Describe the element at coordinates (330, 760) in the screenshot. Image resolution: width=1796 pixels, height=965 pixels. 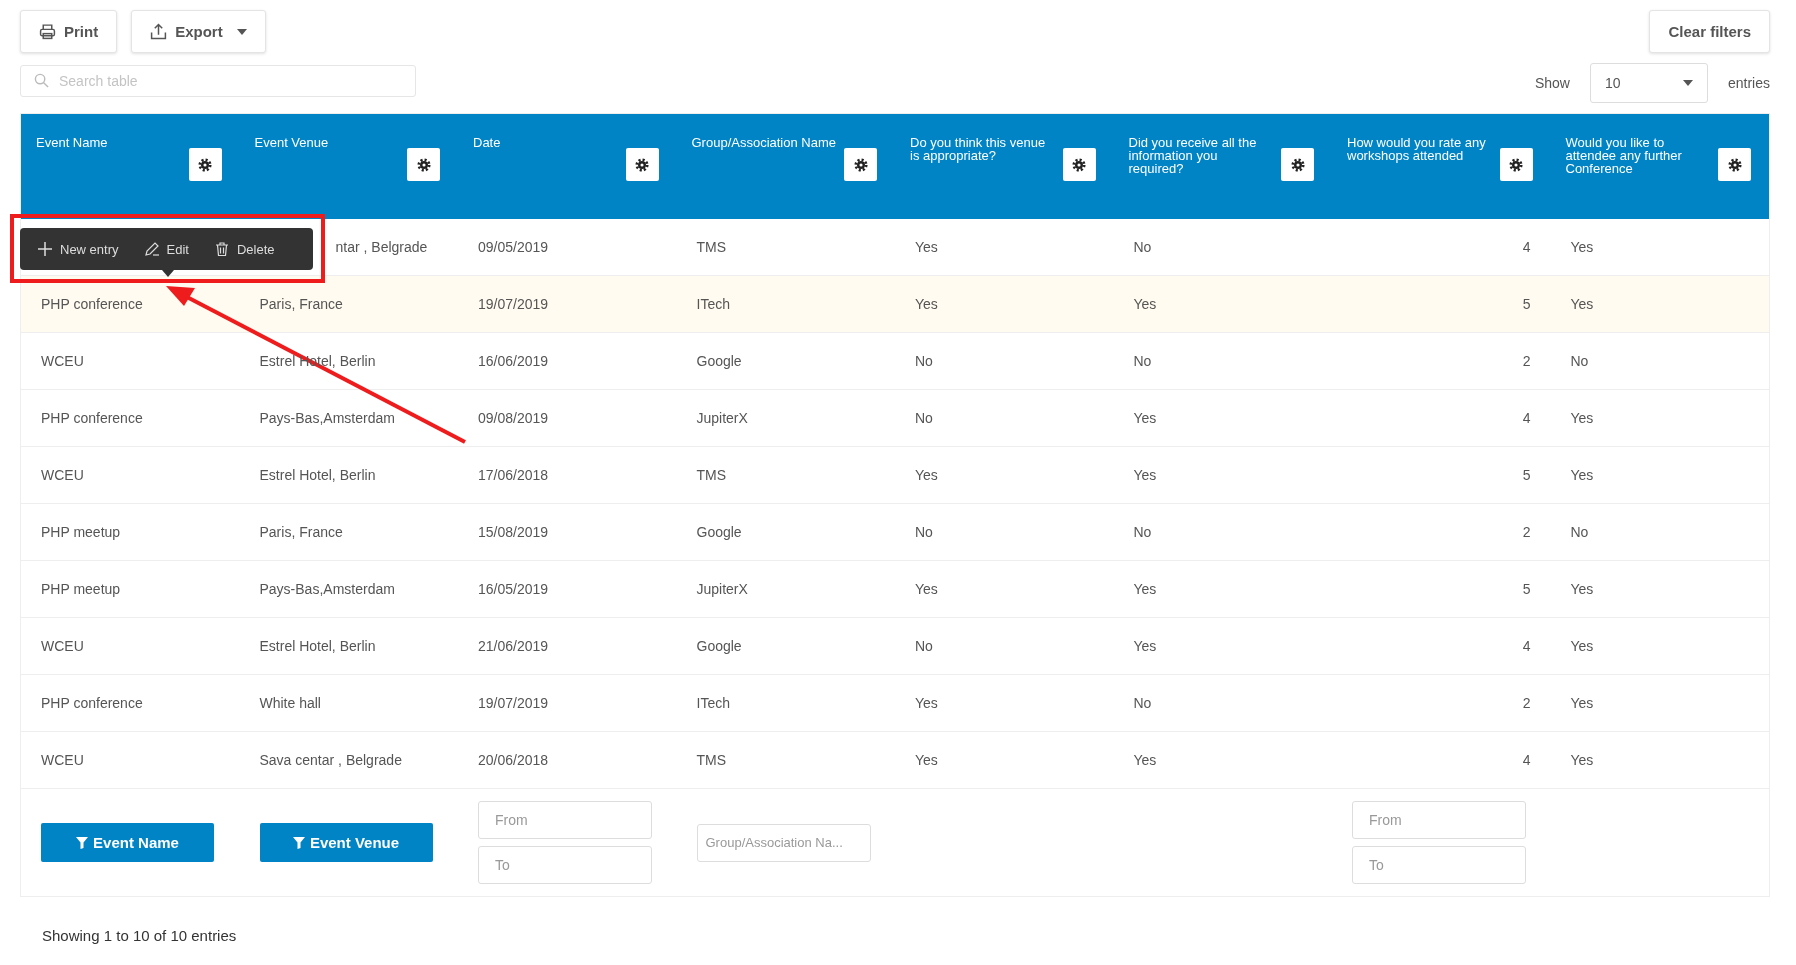
I see `table-cell: Sava centar , Belgrade` at that location.